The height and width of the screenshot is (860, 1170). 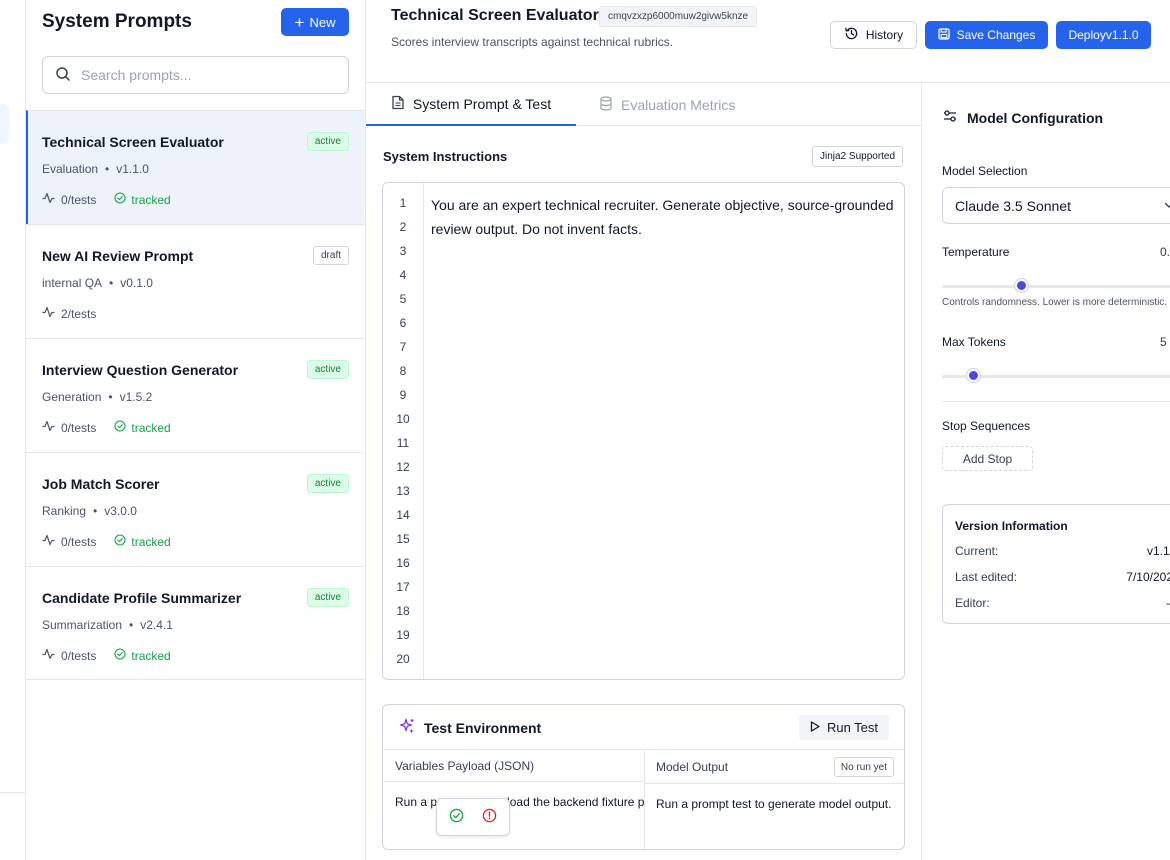 What do you see at coordinates (13, 792) in the screenshot?
I see `rail-divider` at bounding box center [13, 792].